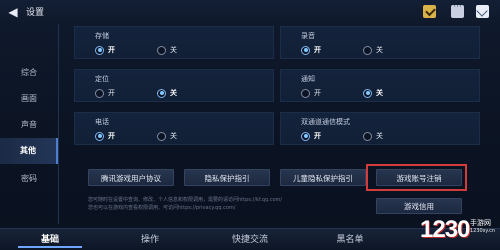  Describe the element at coordinates (13, 12) in the screenshot. I see `back-icon: ◀` at that location.